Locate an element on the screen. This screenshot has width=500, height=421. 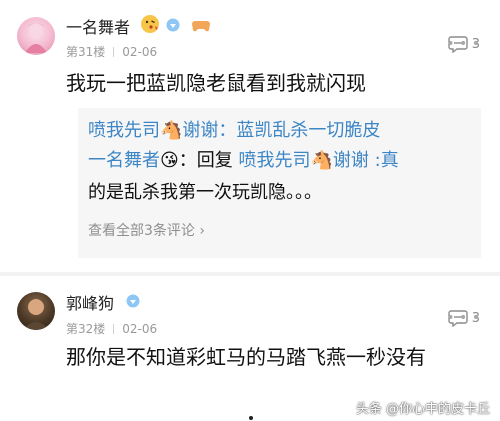
reply-continuation: 的是乱杀我第一次玩凯隐。。。 is located at coordinates (205, 192).